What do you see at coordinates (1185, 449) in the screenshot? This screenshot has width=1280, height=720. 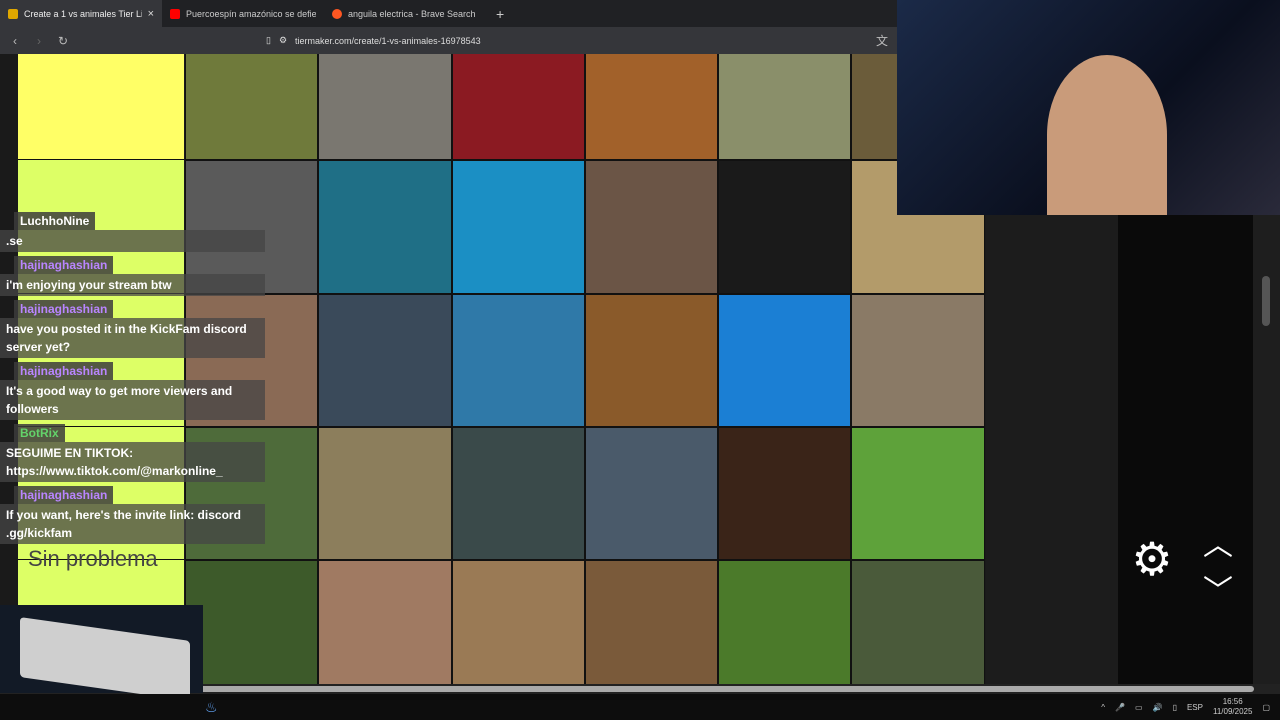 I see `controls-panel` at bounding box center [1185, 449].